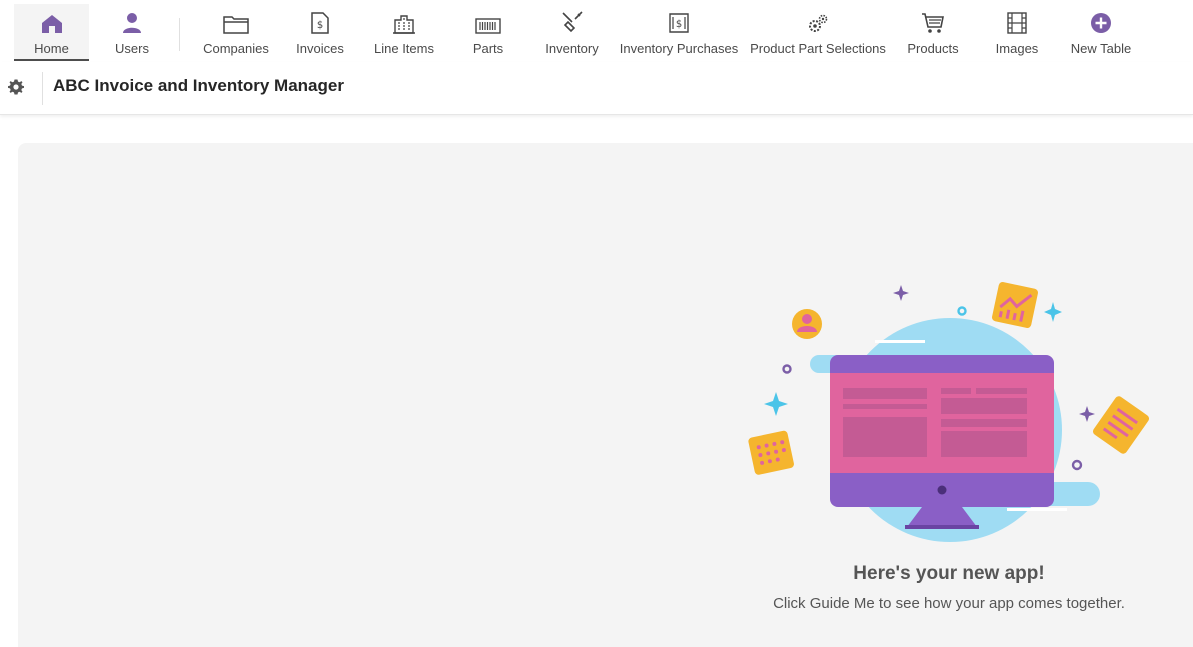  What do you see at coordinates (1017, 48) in the screenshot?
I see `tab-label: Images` at bounding box center [1017, 48].